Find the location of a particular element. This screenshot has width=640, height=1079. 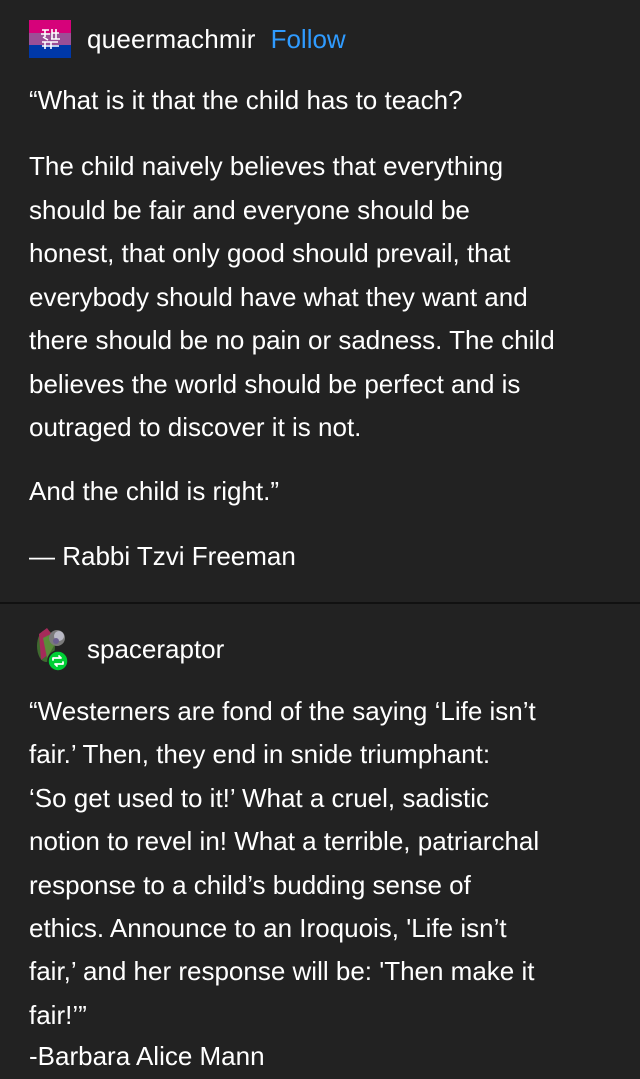

quote-attribution: -Barbara Alice Mann is located at coordinates (147, 1056).